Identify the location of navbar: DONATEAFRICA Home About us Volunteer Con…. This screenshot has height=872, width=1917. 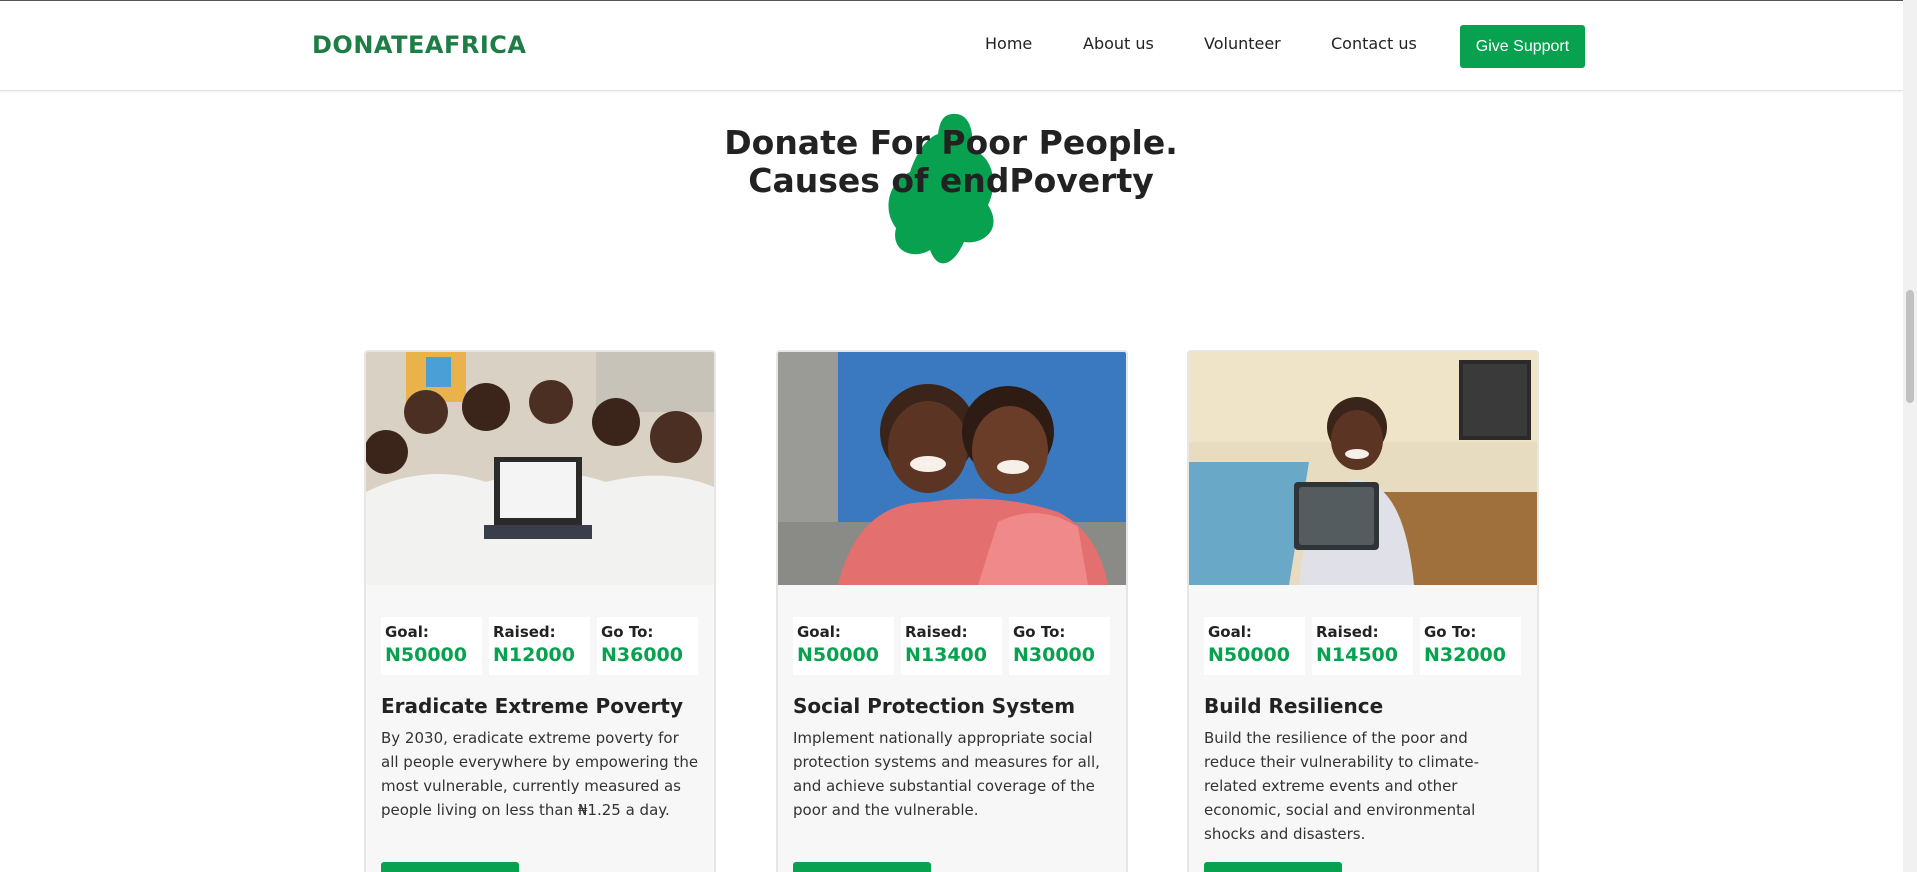
(951, 46).